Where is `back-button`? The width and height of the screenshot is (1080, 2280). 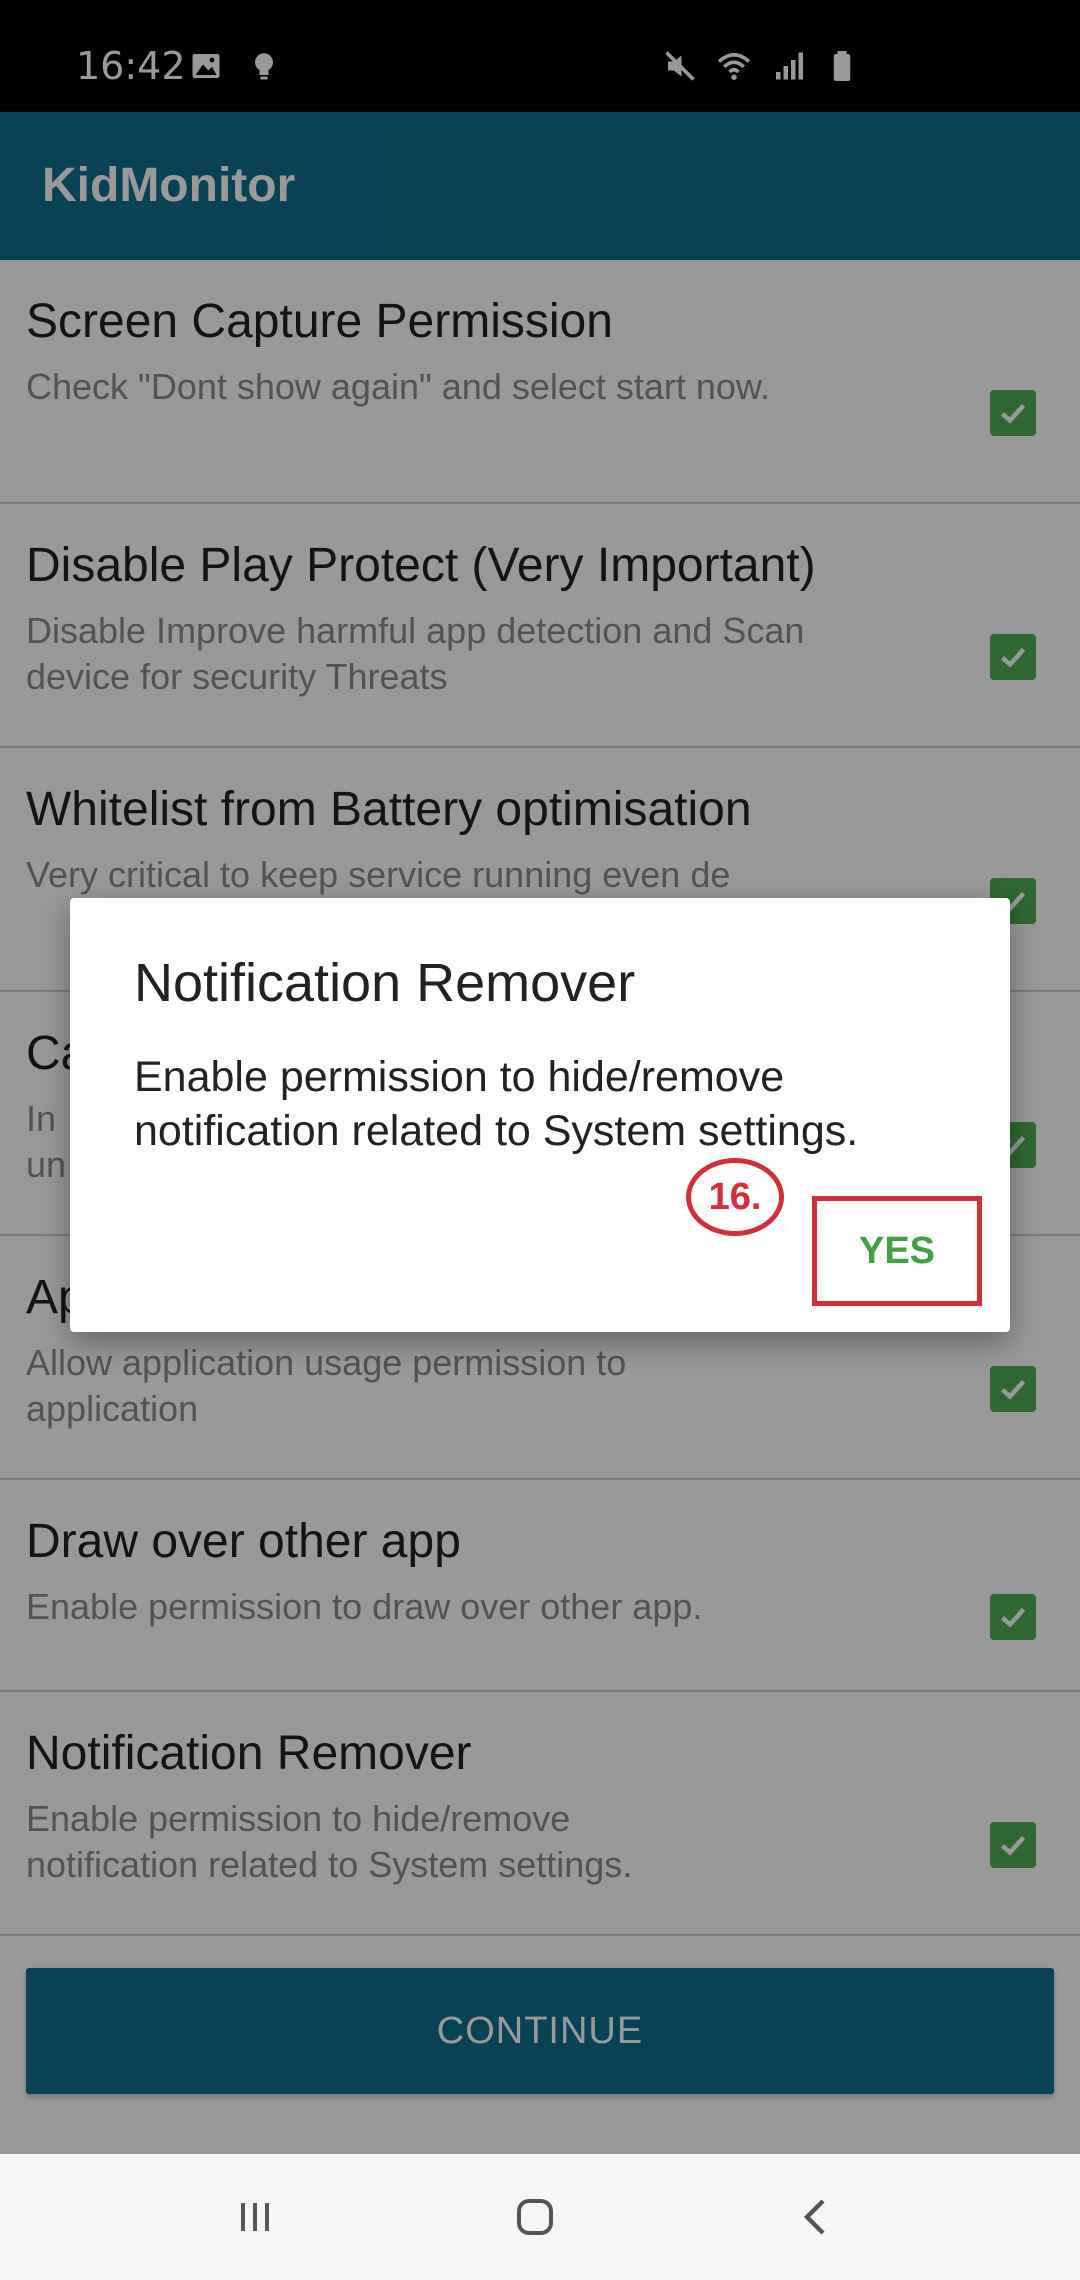
back-button is located at coordinates (817, 2217).